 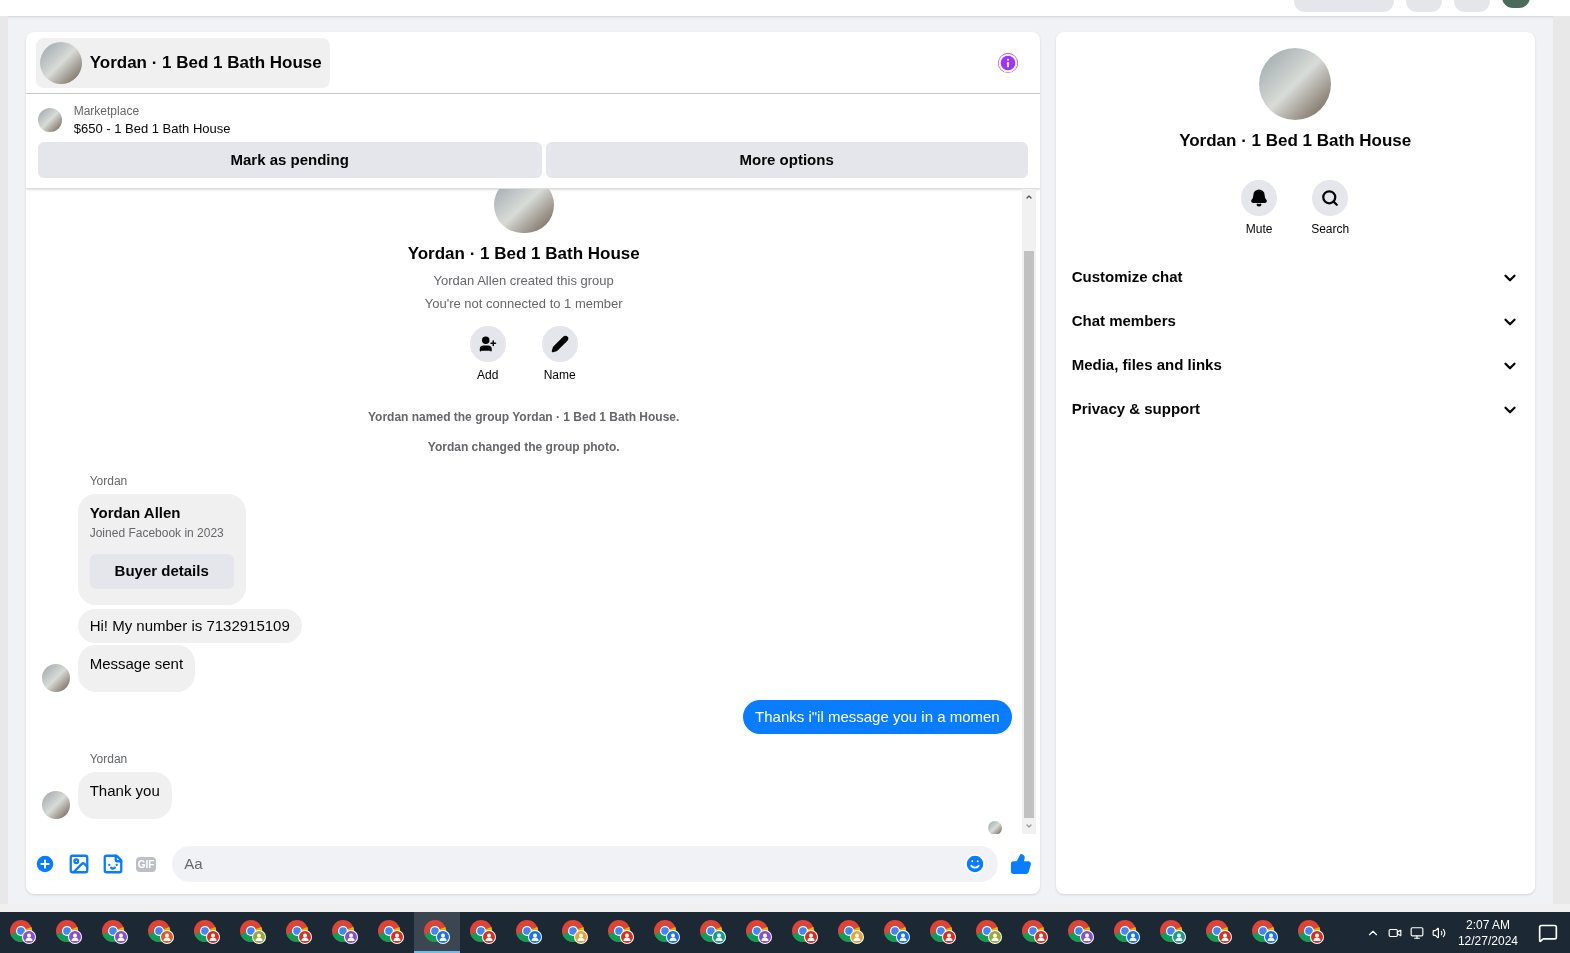 I want to click on buyer-details-button: Buyer details, so click(x=161, y=571).